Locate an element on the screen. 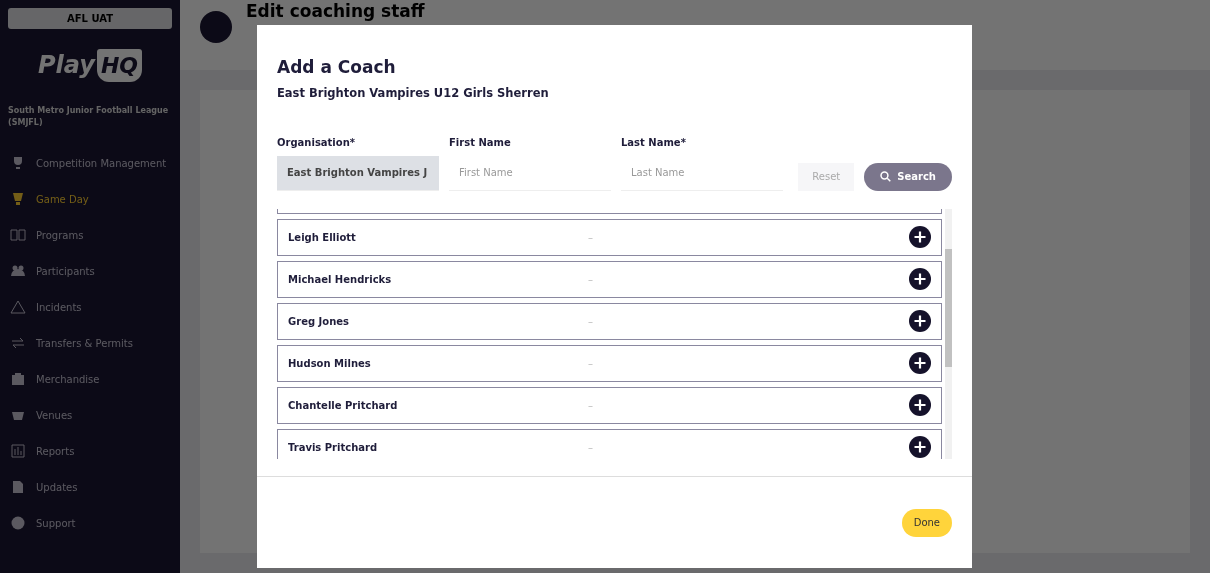 Image resolution: width=1210 pixels, height=573 pixels. sidebar-item: Merchandise is located at coordinates (90, 379).